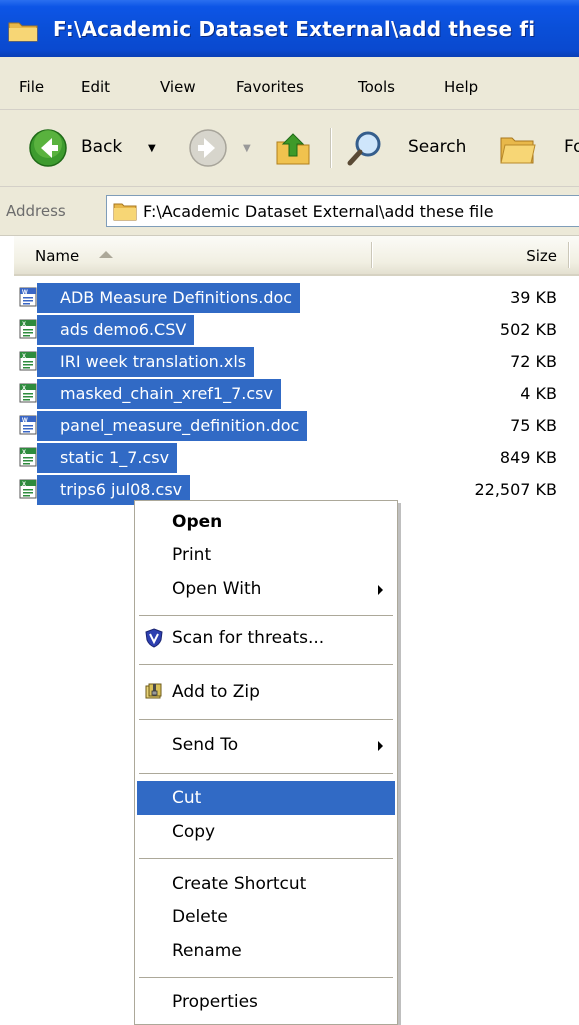 Image resolution: width=579 pixels, height=1025 pixels. I want to click on menu-item-create-shortcut: Create Shortcut, so click(266, 884).